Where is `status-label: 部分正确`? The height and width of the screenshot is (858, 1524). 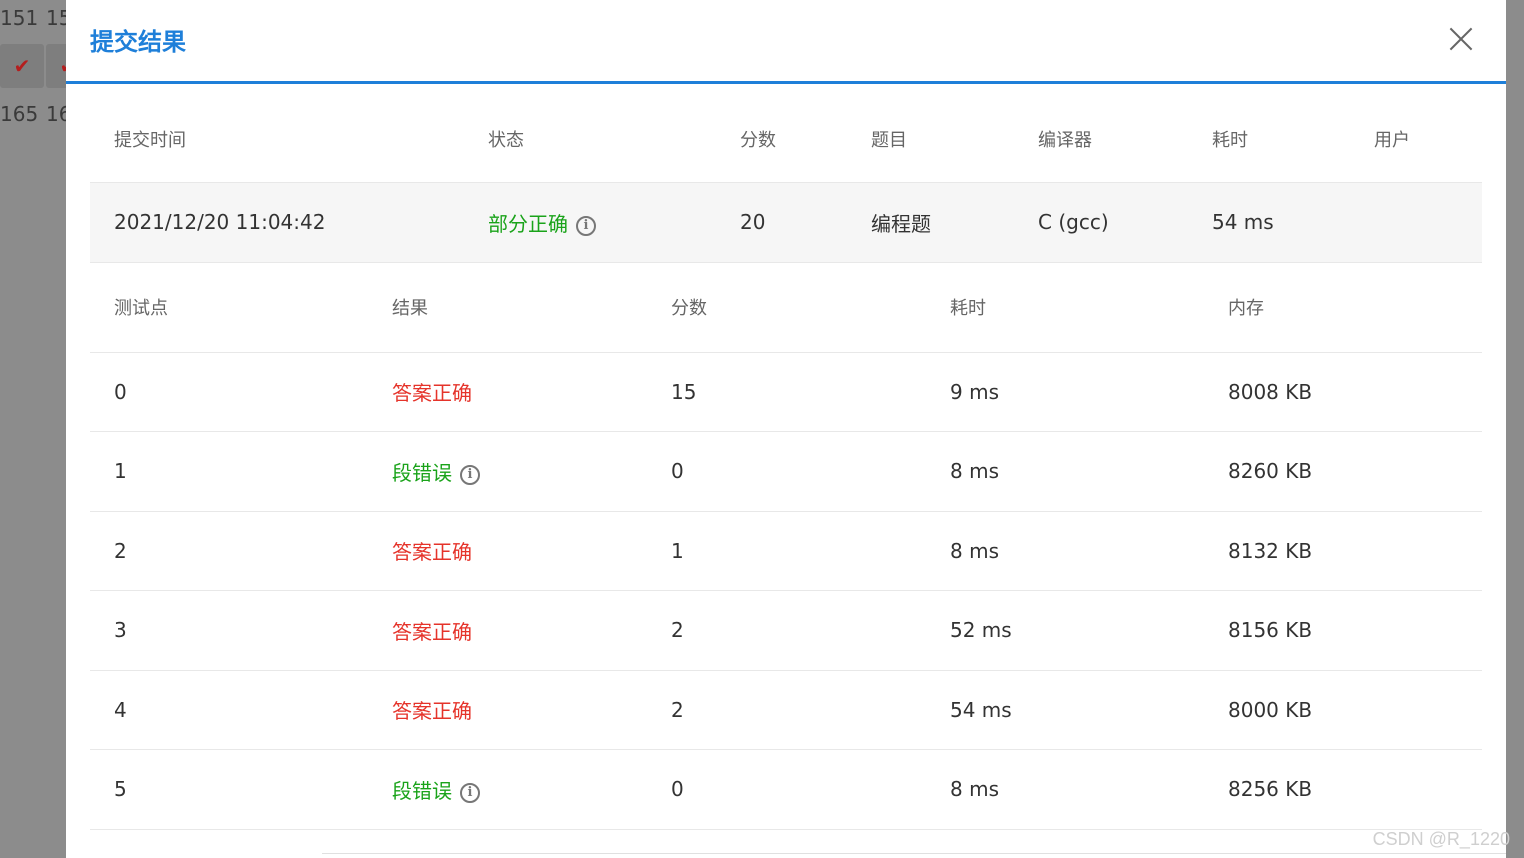
status-label: 部分正确 is located at coordinates (528, 223).